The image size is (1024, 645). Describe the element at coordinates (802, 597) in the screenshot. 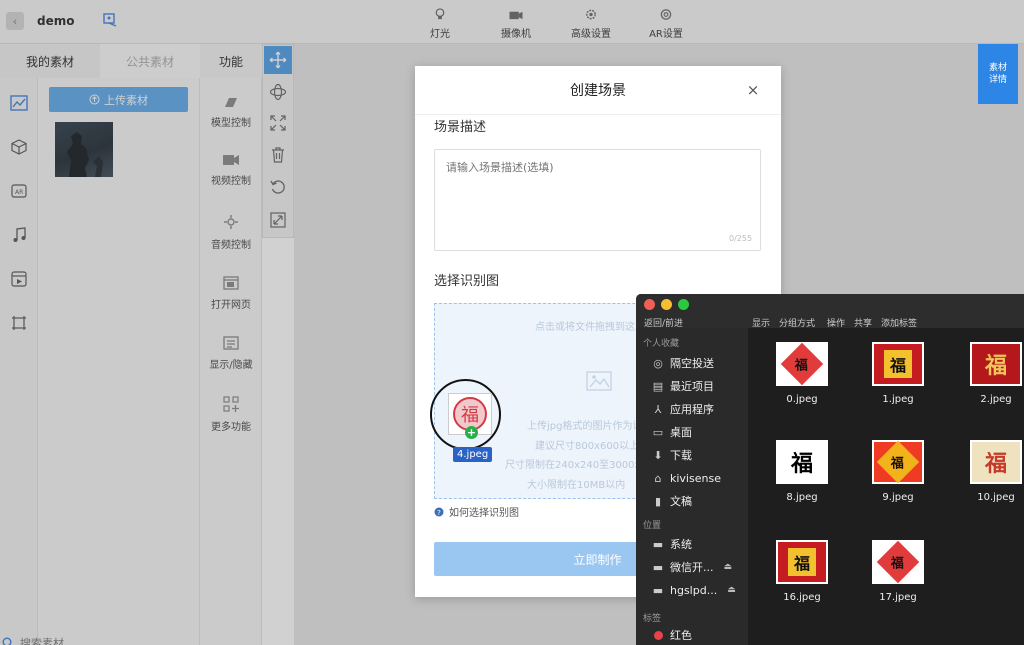

I see `file-name: 16.jpeg` at that location.